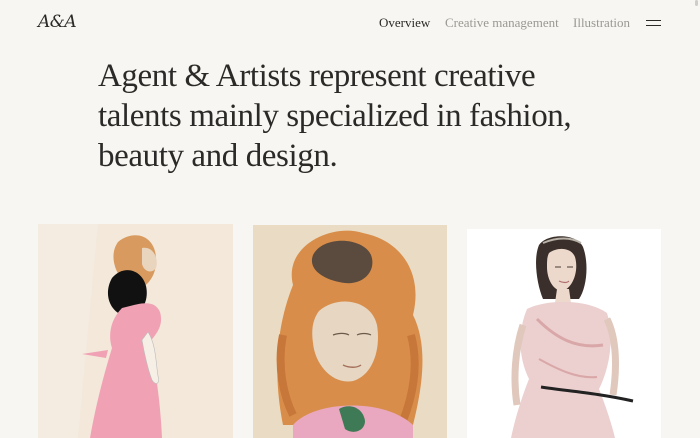 Image resolution: width=700 pixels, height=438 pixels. I want to click on nav-illustration: Illustration, so click(601, 23).